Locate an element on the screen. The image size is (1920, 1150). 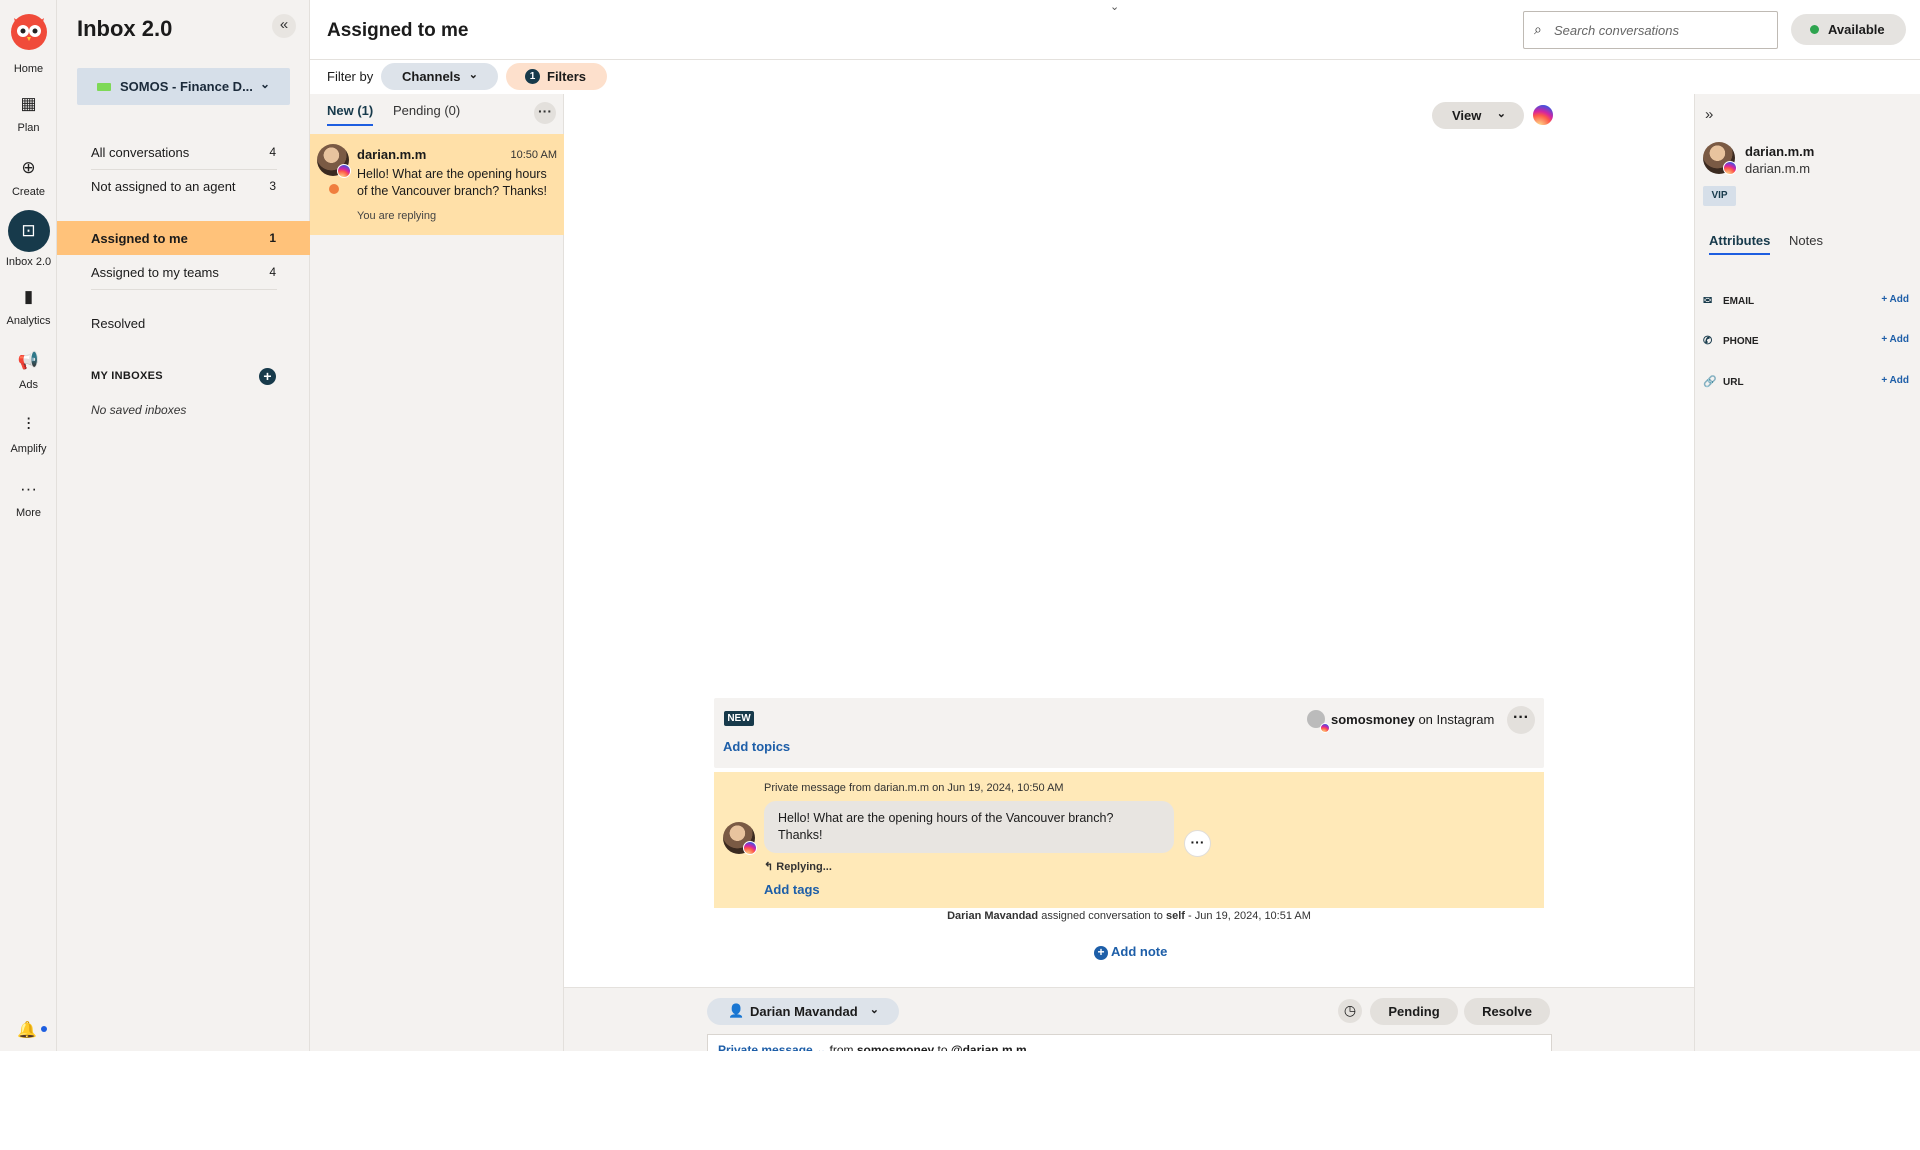
rail-create: ⊕ Create is located at coordinates (28, 177).